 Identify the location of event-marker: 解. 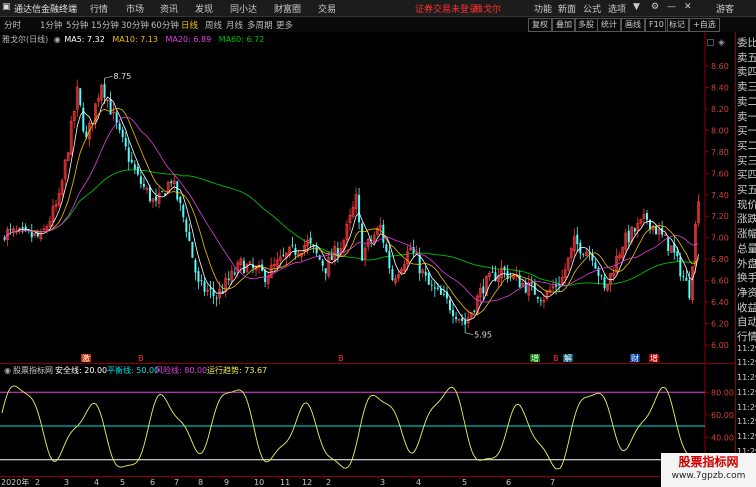
(568, 357).